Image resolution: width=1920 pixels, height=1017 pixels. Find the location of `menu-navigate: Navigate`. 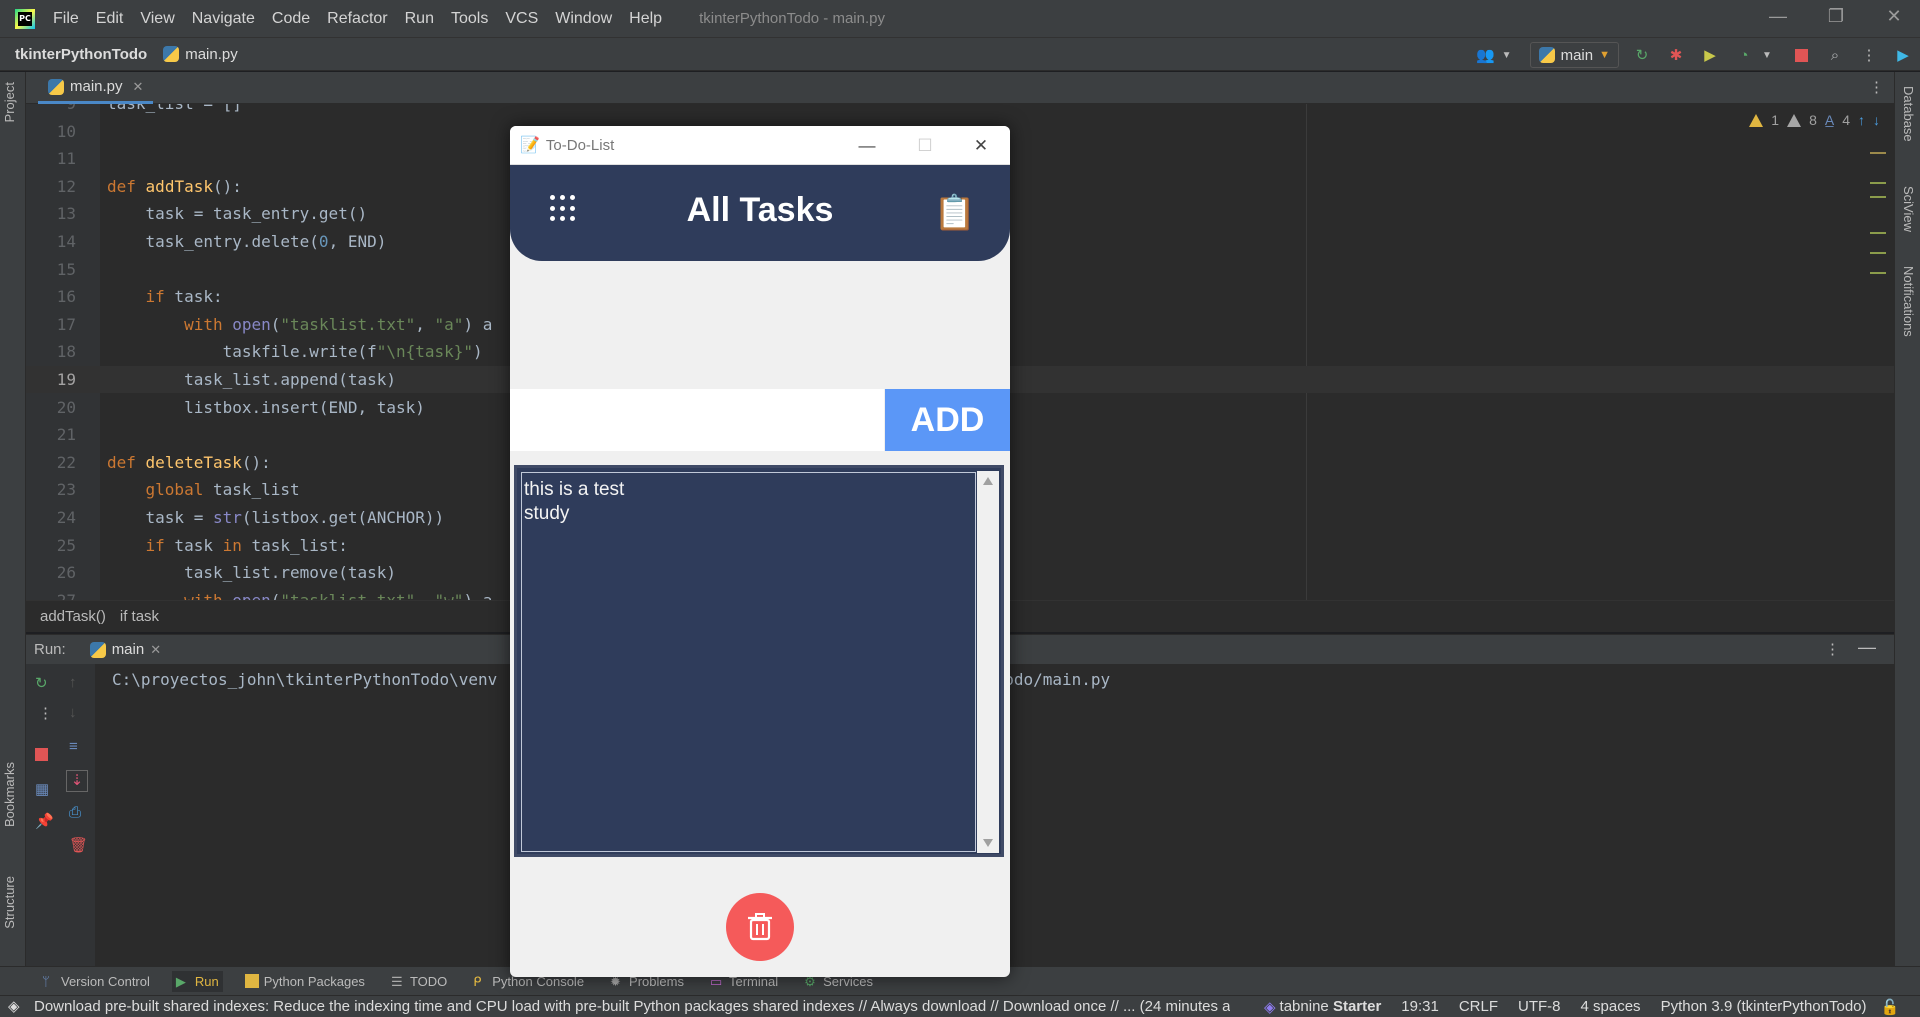

menu-navigate: Navigate is located at coordinates (223, 19).